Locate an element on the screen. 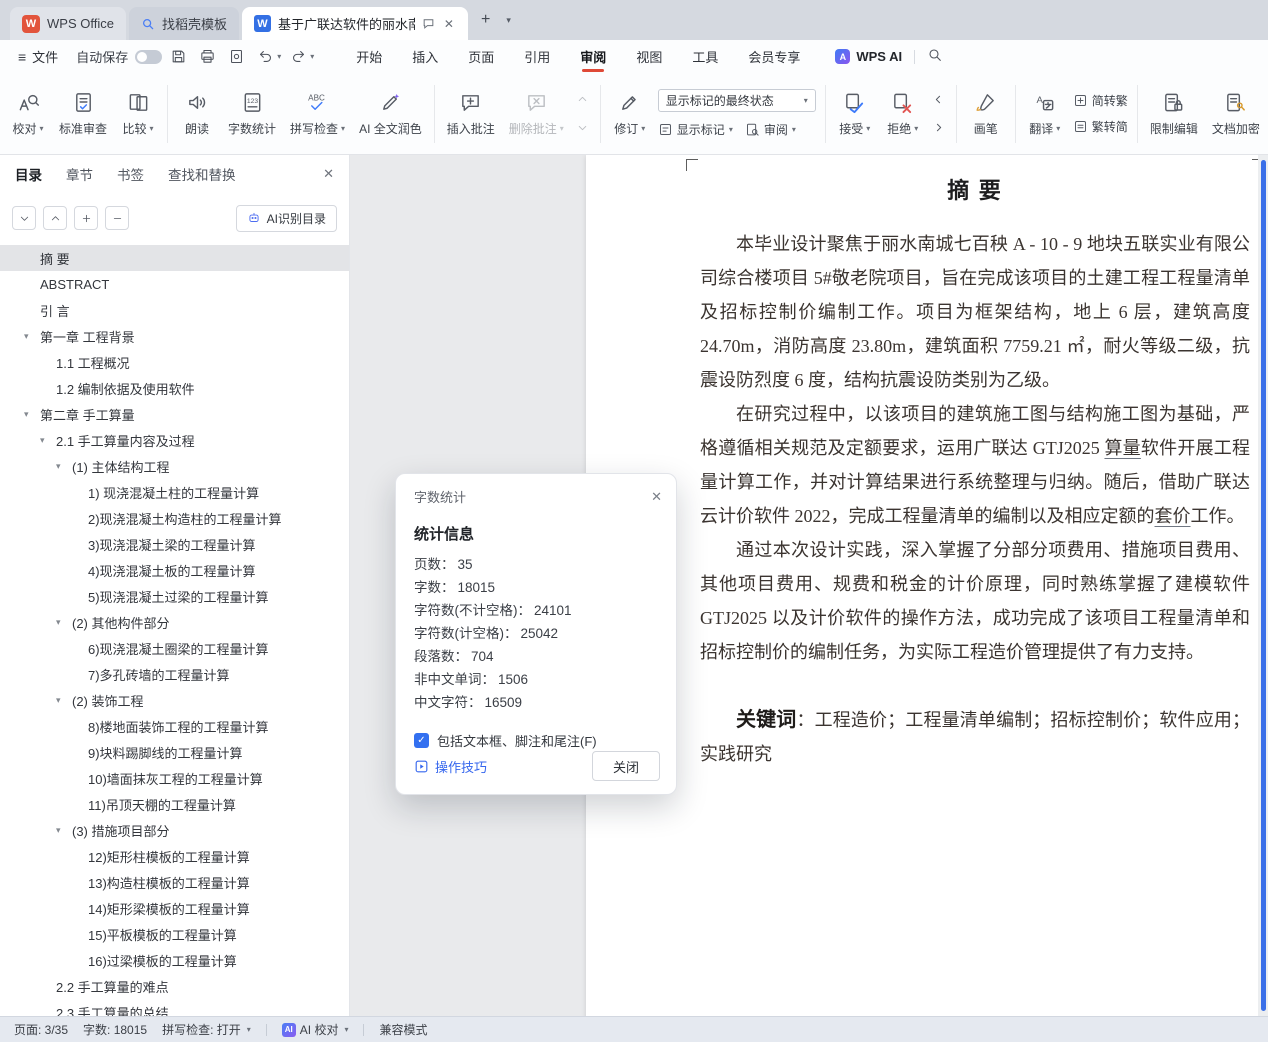  delete-comment-button: 删除批注 ▾ is located at coordinates (536, 114).